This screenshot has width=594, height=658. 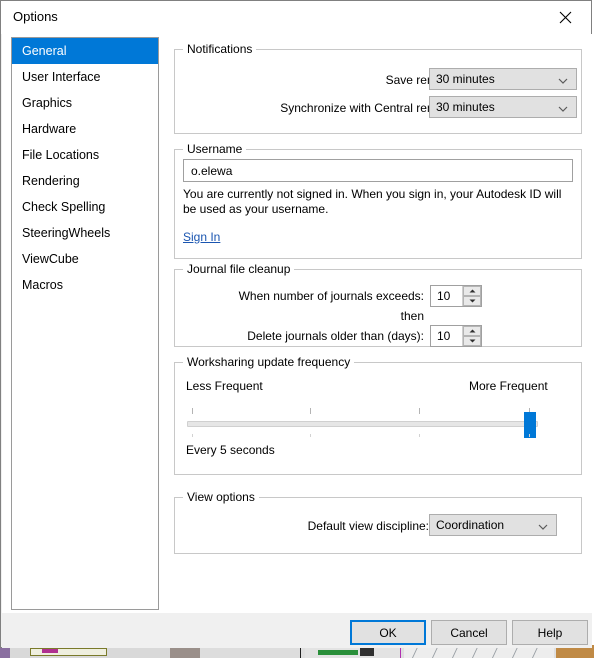 What do you see at coordinates (469, 632) in the screenshot?
I see `cancel-button: Cancel` at bounding box center [469, 632].